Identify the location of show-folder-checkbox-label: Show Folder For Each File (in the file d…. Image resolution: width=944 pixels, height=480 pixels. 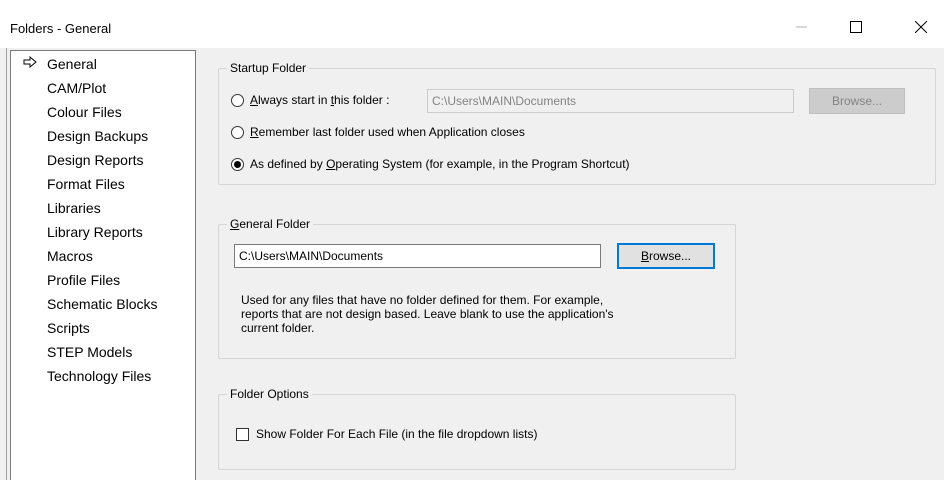
(397, 434).